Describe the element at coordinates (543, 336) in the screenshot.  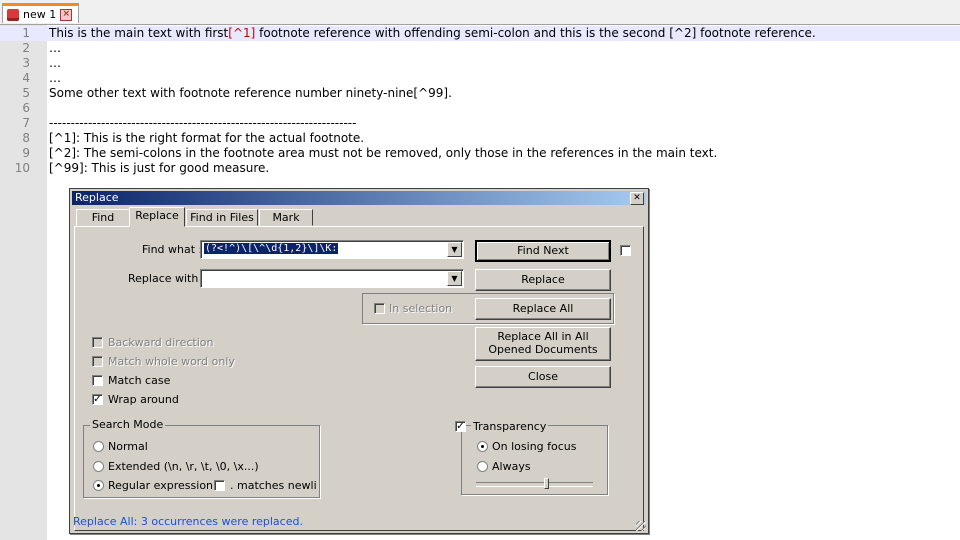
I see `replace-all-docs-line1: Replace All in All` at that location.